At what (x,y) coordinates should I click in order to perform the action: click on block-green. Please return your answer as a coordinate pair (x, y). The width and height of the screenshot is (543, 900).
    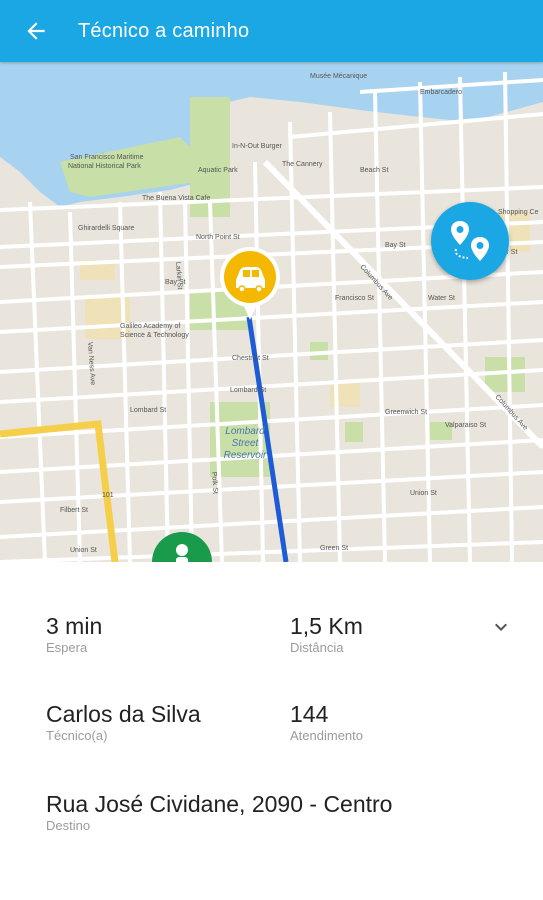
    Looking at the image, I should click on (354, 432).